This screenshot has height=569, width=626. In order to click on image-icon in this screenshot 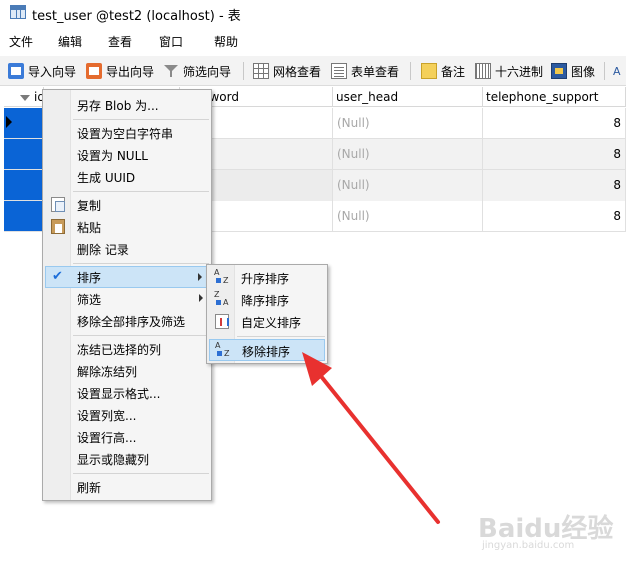, I will do `click(559, 71)`.